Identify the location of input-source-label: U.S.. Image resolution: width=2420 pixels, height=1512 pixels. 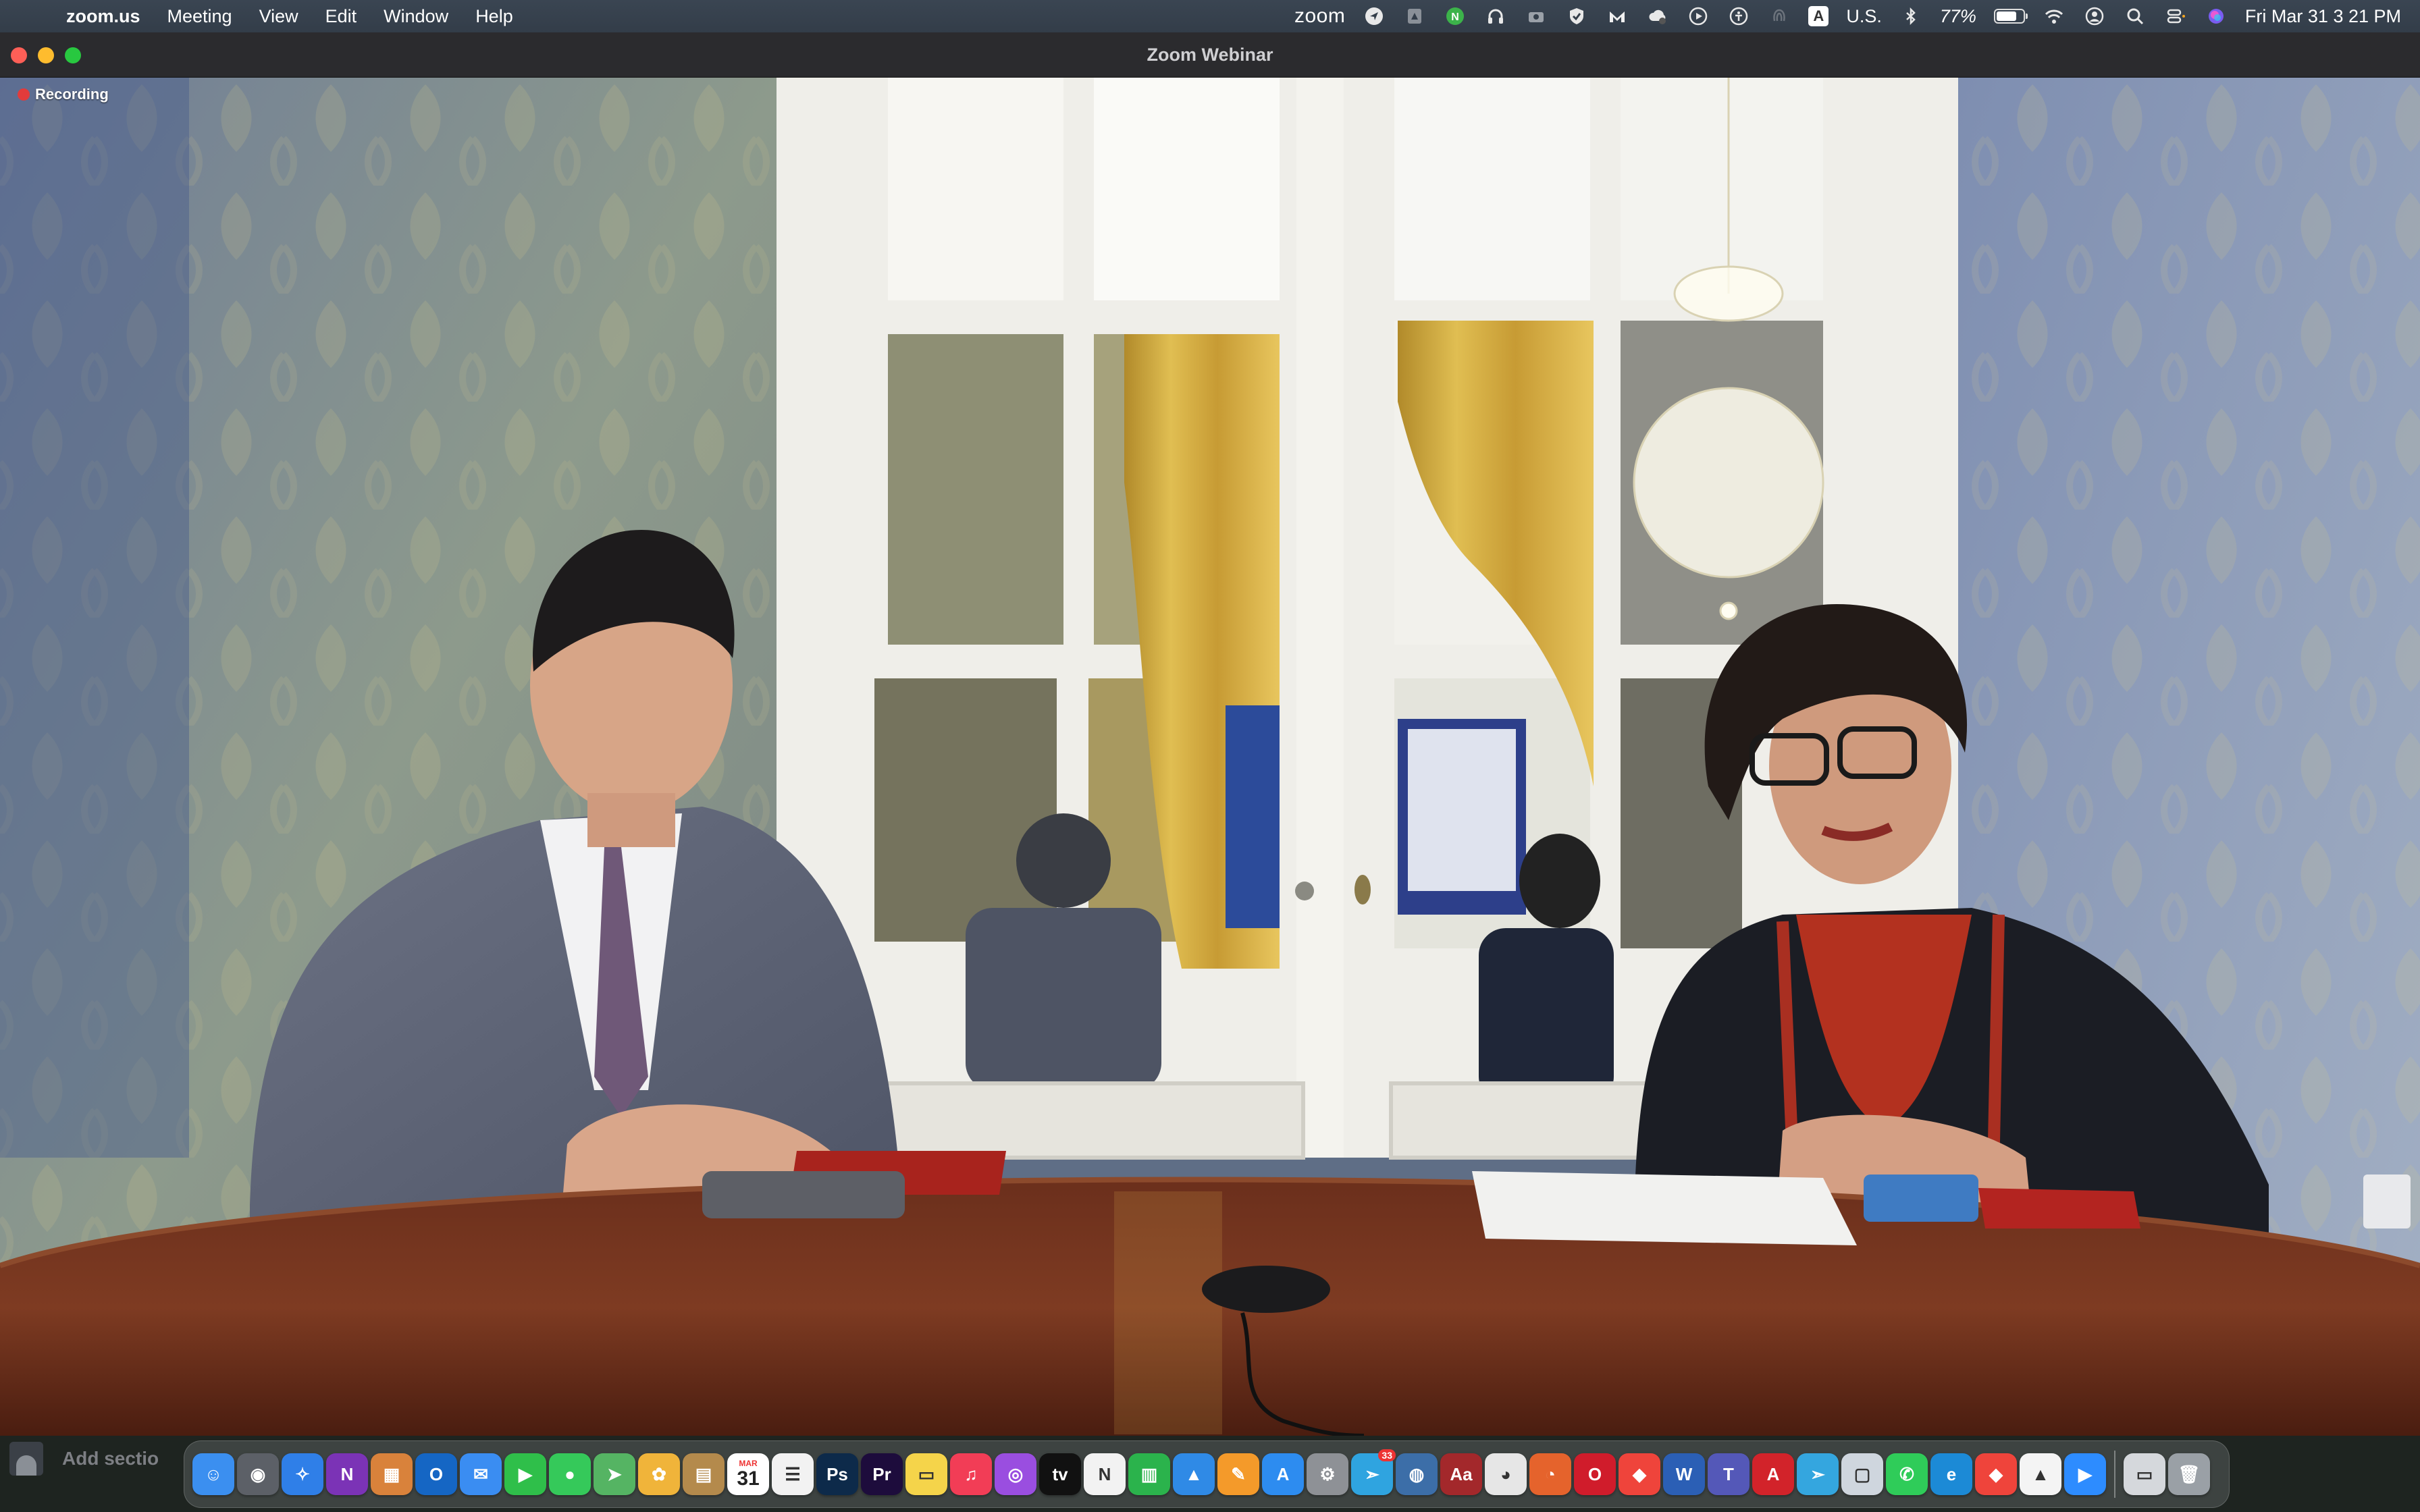
(1864, 16).